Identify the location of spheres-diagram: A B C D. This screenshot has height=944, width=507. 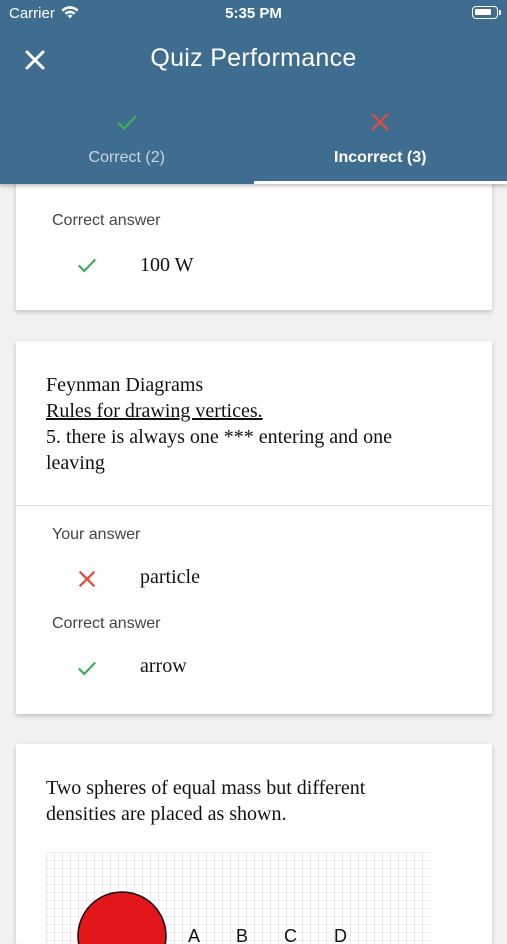
(238, 898).